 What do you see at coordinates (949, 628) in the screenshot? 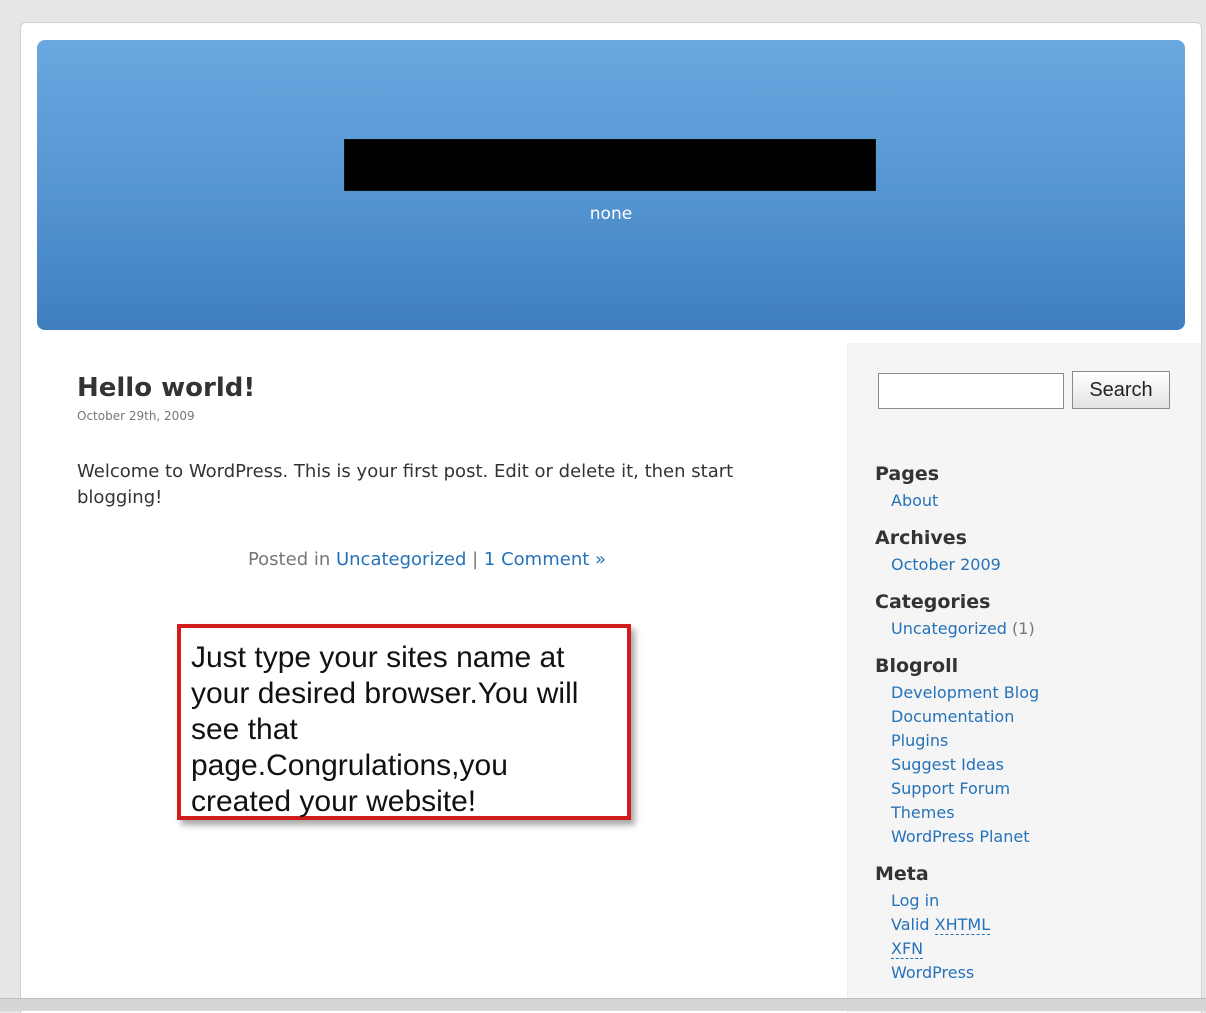
I see `category-link-uncategorized: Uncategorized` at bounding box center [949, 628].